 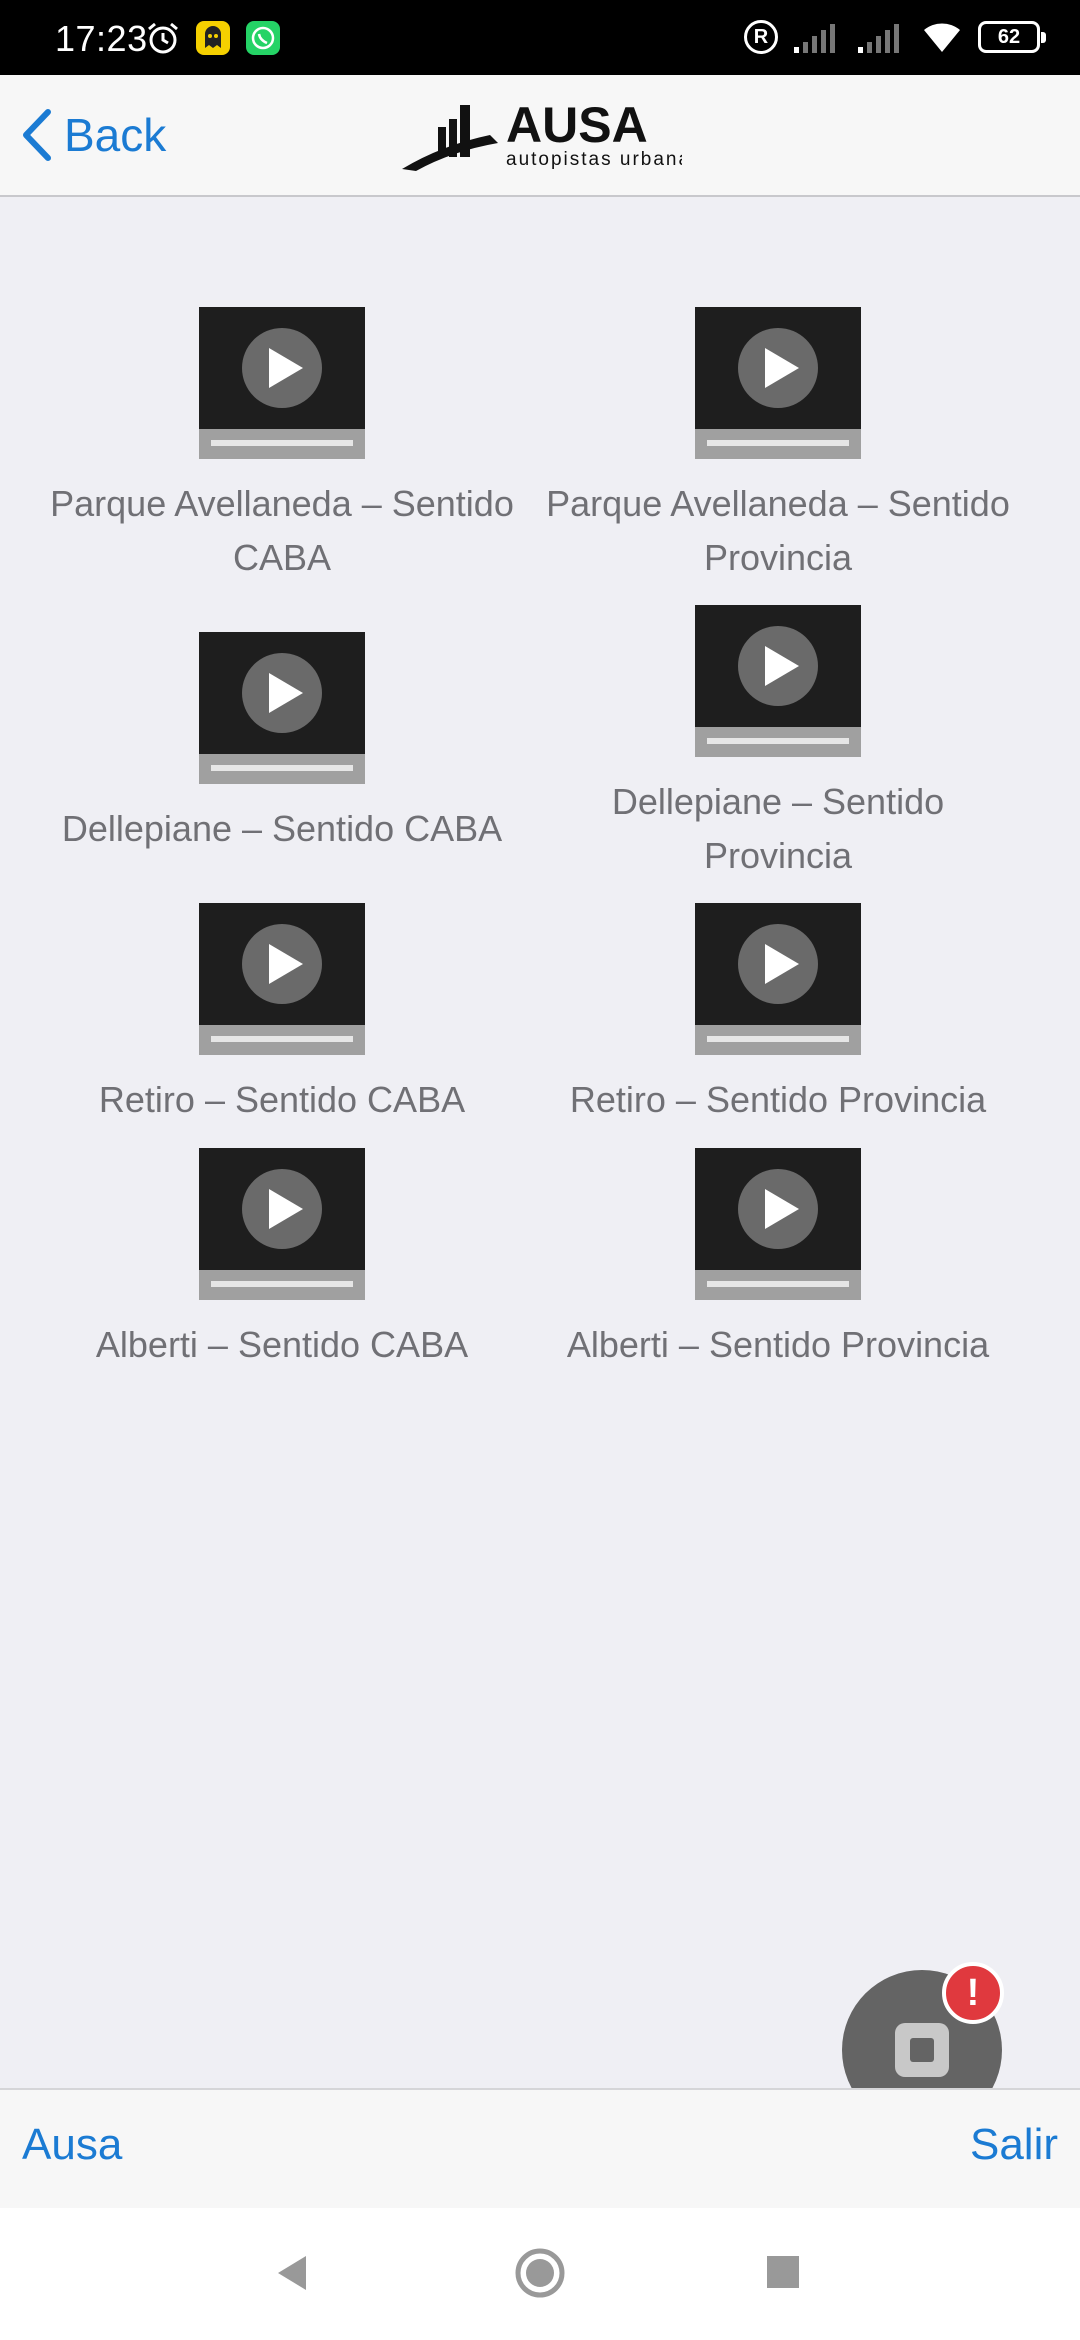 What do you see at coordinates (577, 125) in the screenshot?
I see `logo-title: AUSA` at bounding box center [577, 125].